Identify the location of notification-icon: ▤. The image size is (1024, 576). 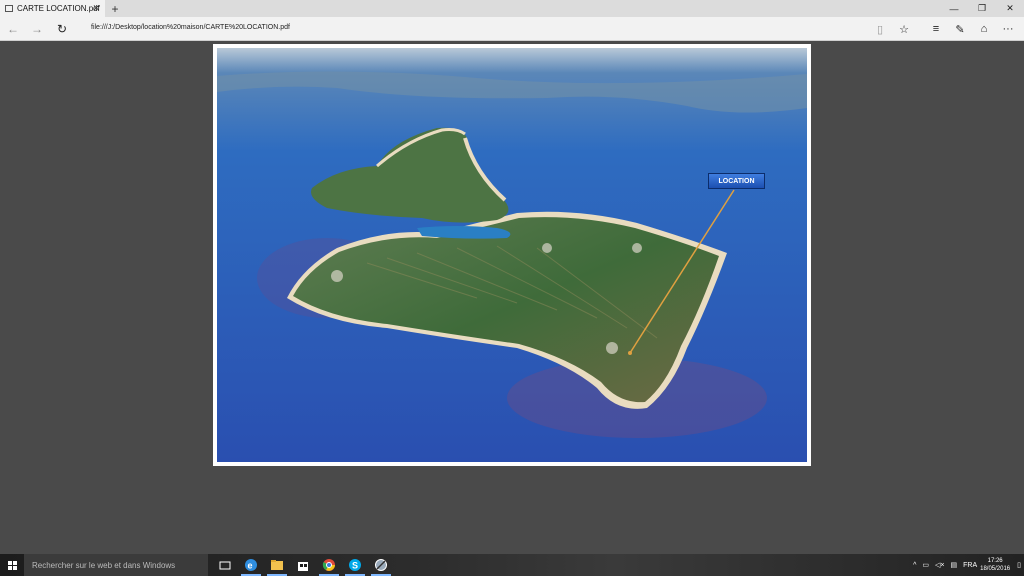
(953, 565).